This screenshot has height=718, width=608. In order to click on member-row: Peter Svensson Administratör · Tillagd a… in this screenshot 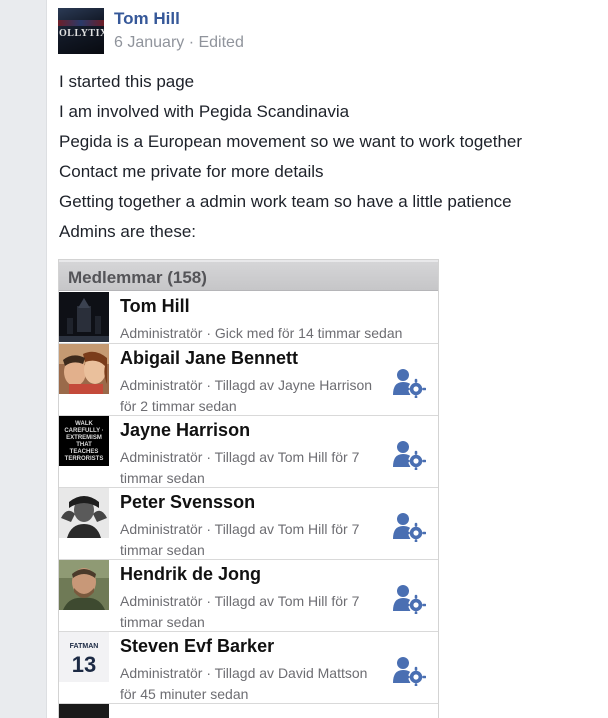, I will do `click(248, 524)`.